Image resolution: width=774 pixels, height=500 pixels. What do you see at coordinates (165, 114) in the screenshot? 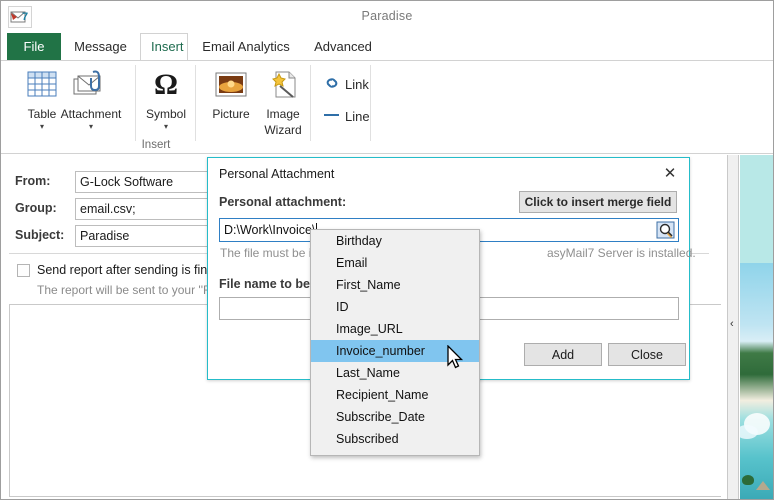
I see `ribbon-button-symbol-label: Symbol` at bounding box center [165, 114].